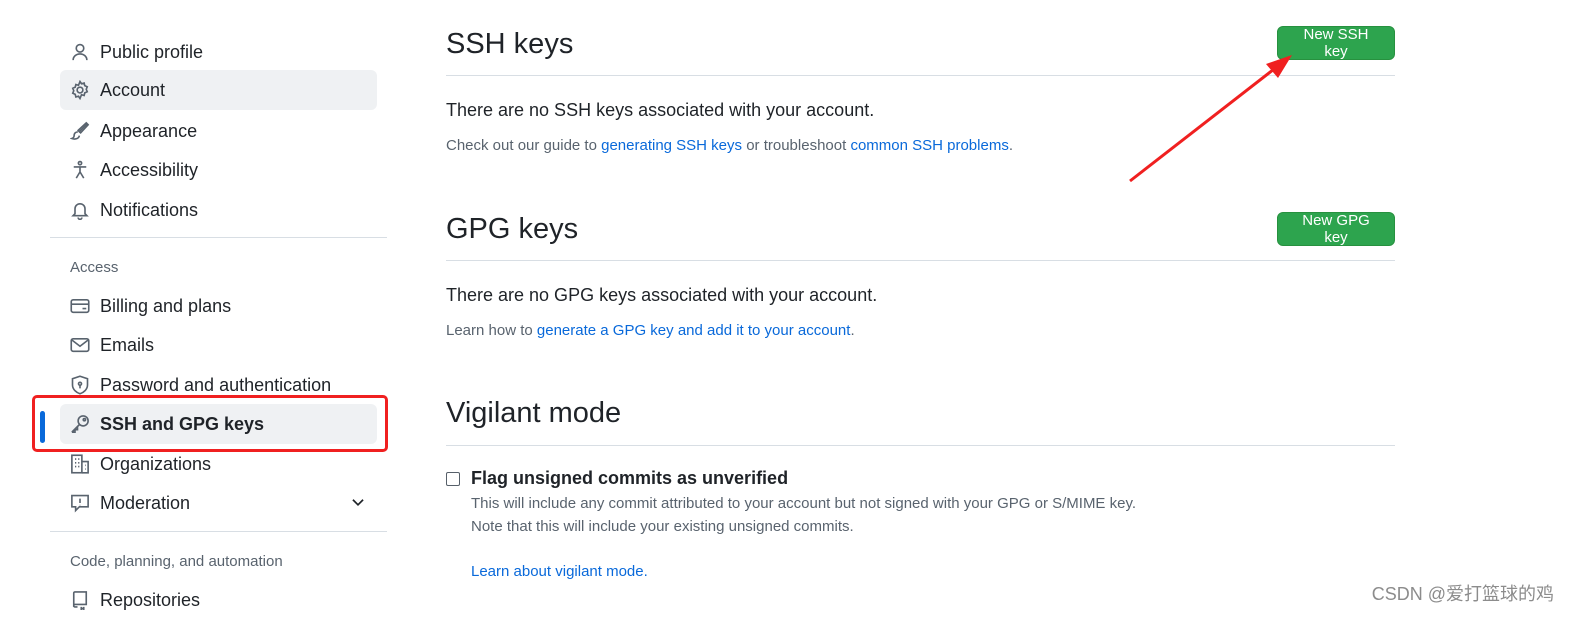 This screenshot has height=620, width=1586. What do you see at coordinates (358, 502) in the screenshot?
I see `chevron-down-icon` at bounding box center [358, 502].